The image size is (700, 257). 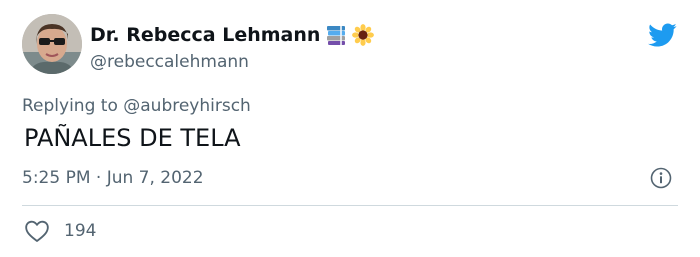 I want to click on avatar, so click(x=52, y=44).